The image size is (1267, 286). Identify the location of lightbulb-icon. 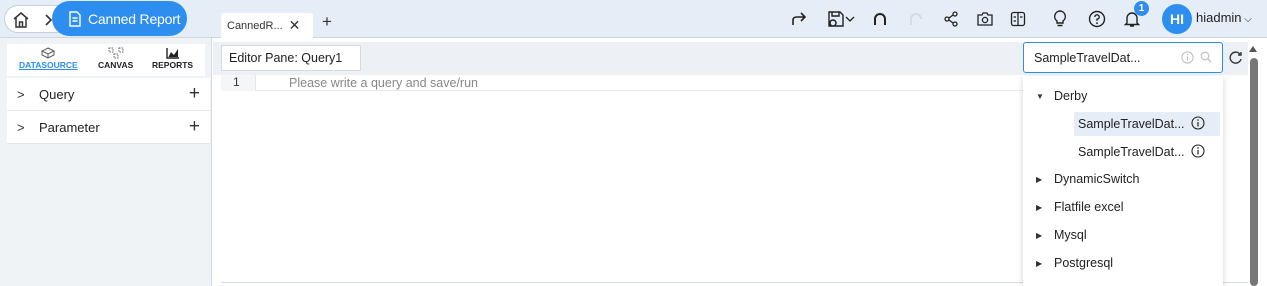
(1060, 18).